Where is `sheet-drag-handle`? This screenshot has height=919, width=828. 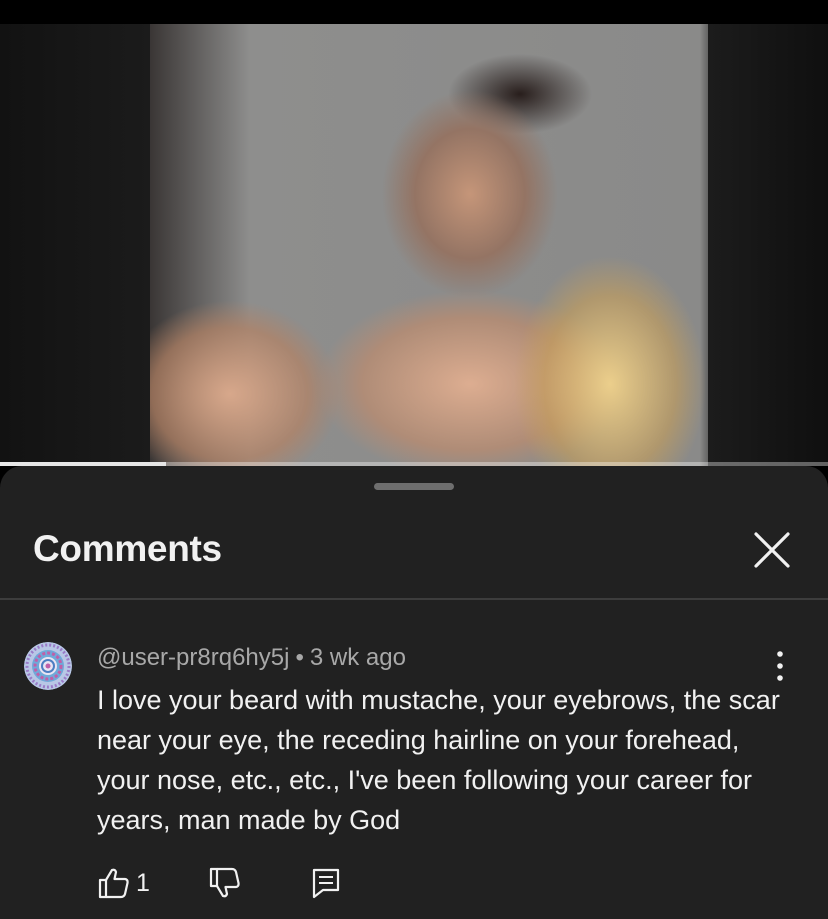 sheet-drag-handle is located at coordinates (414, 486).